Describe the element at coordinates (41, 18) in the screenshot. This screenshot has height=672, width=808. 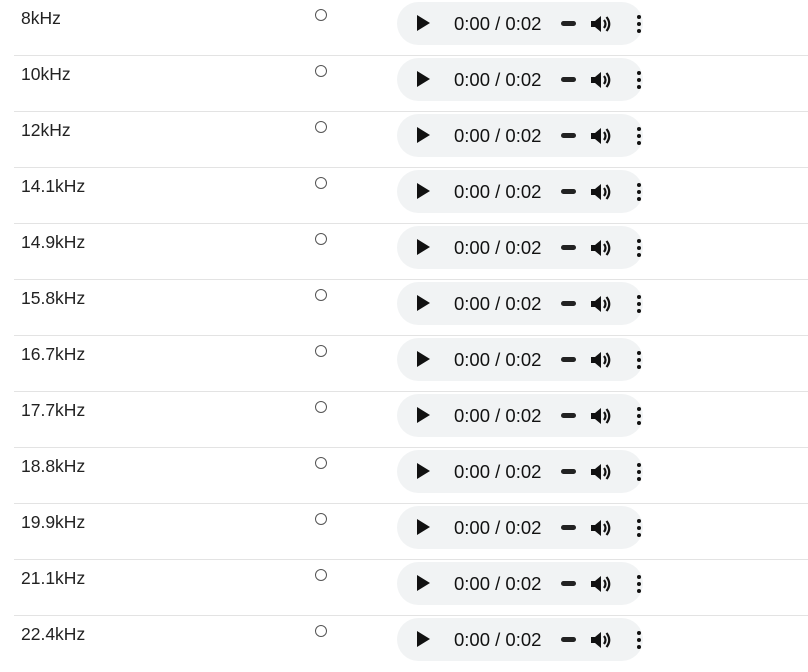
I see `frequency-label: 8kHz` at that location.